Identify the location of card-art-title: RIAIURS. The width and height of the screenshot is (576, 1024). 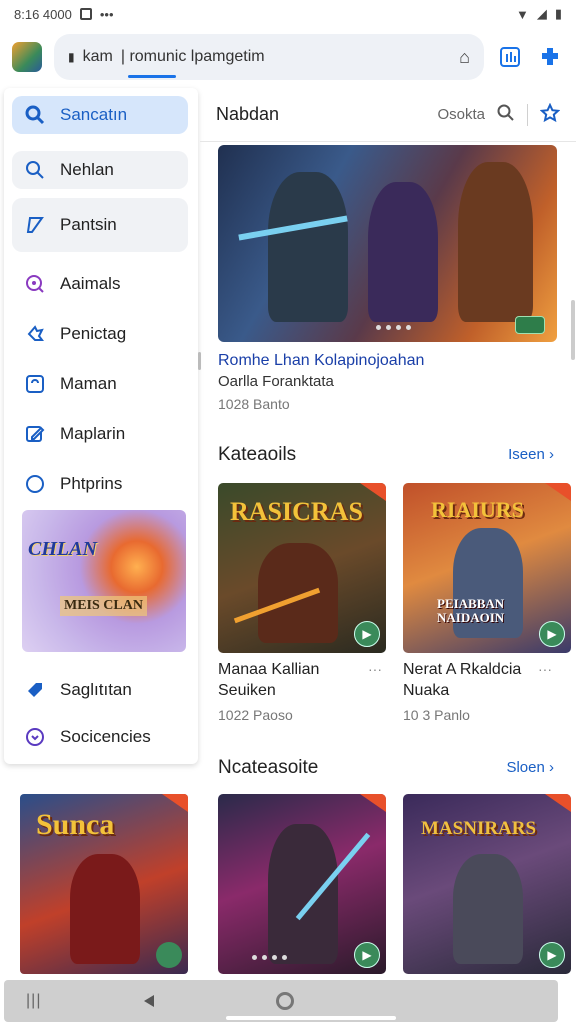
(477, 509).